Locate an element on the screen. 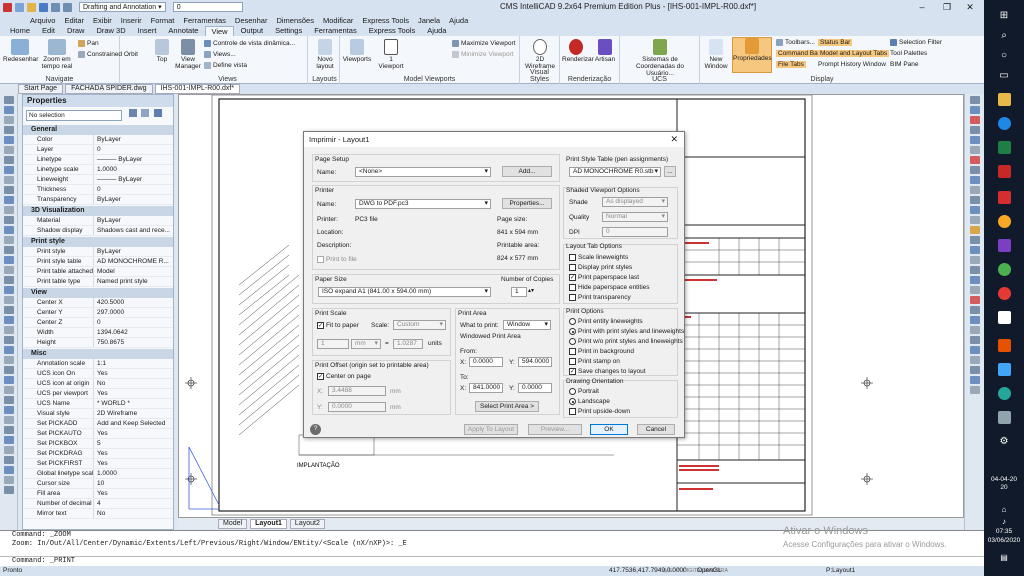  property-value: * WORLD * is located at coordinates (133, 403).